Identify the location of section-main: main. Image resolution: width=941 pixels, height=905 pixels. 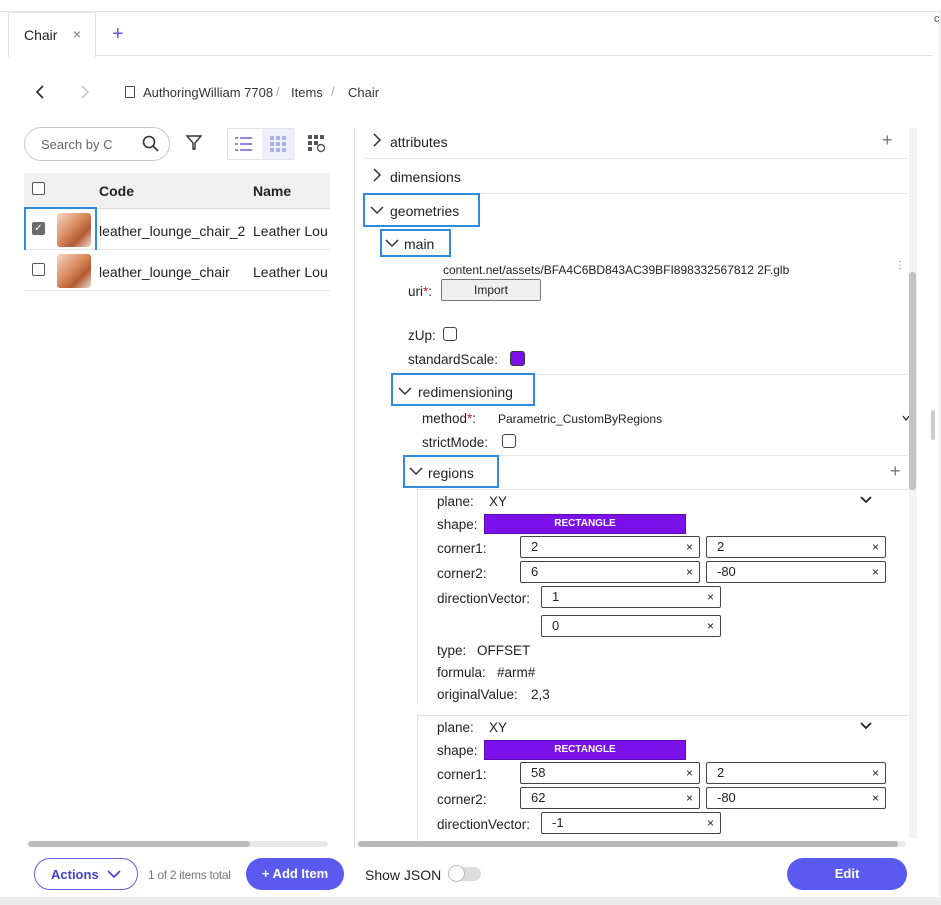
(419, 244).